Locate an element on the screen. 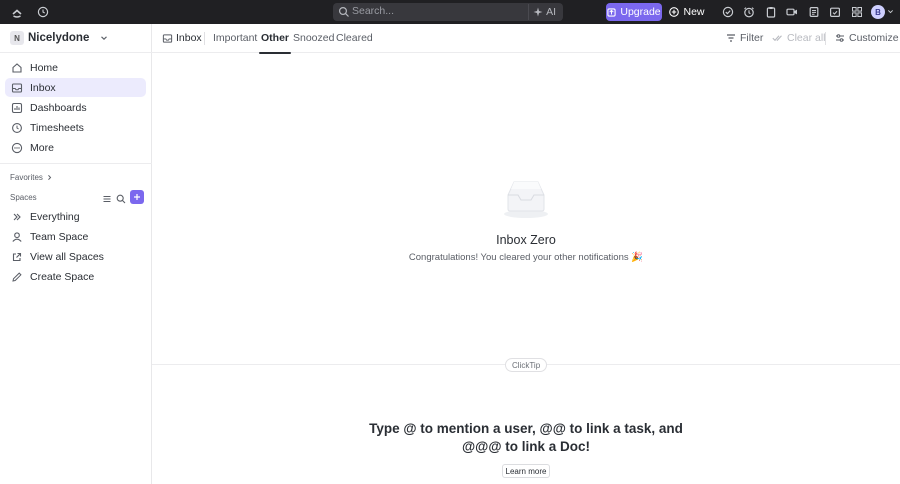  everything-icon is located at coordinates (17, 217).